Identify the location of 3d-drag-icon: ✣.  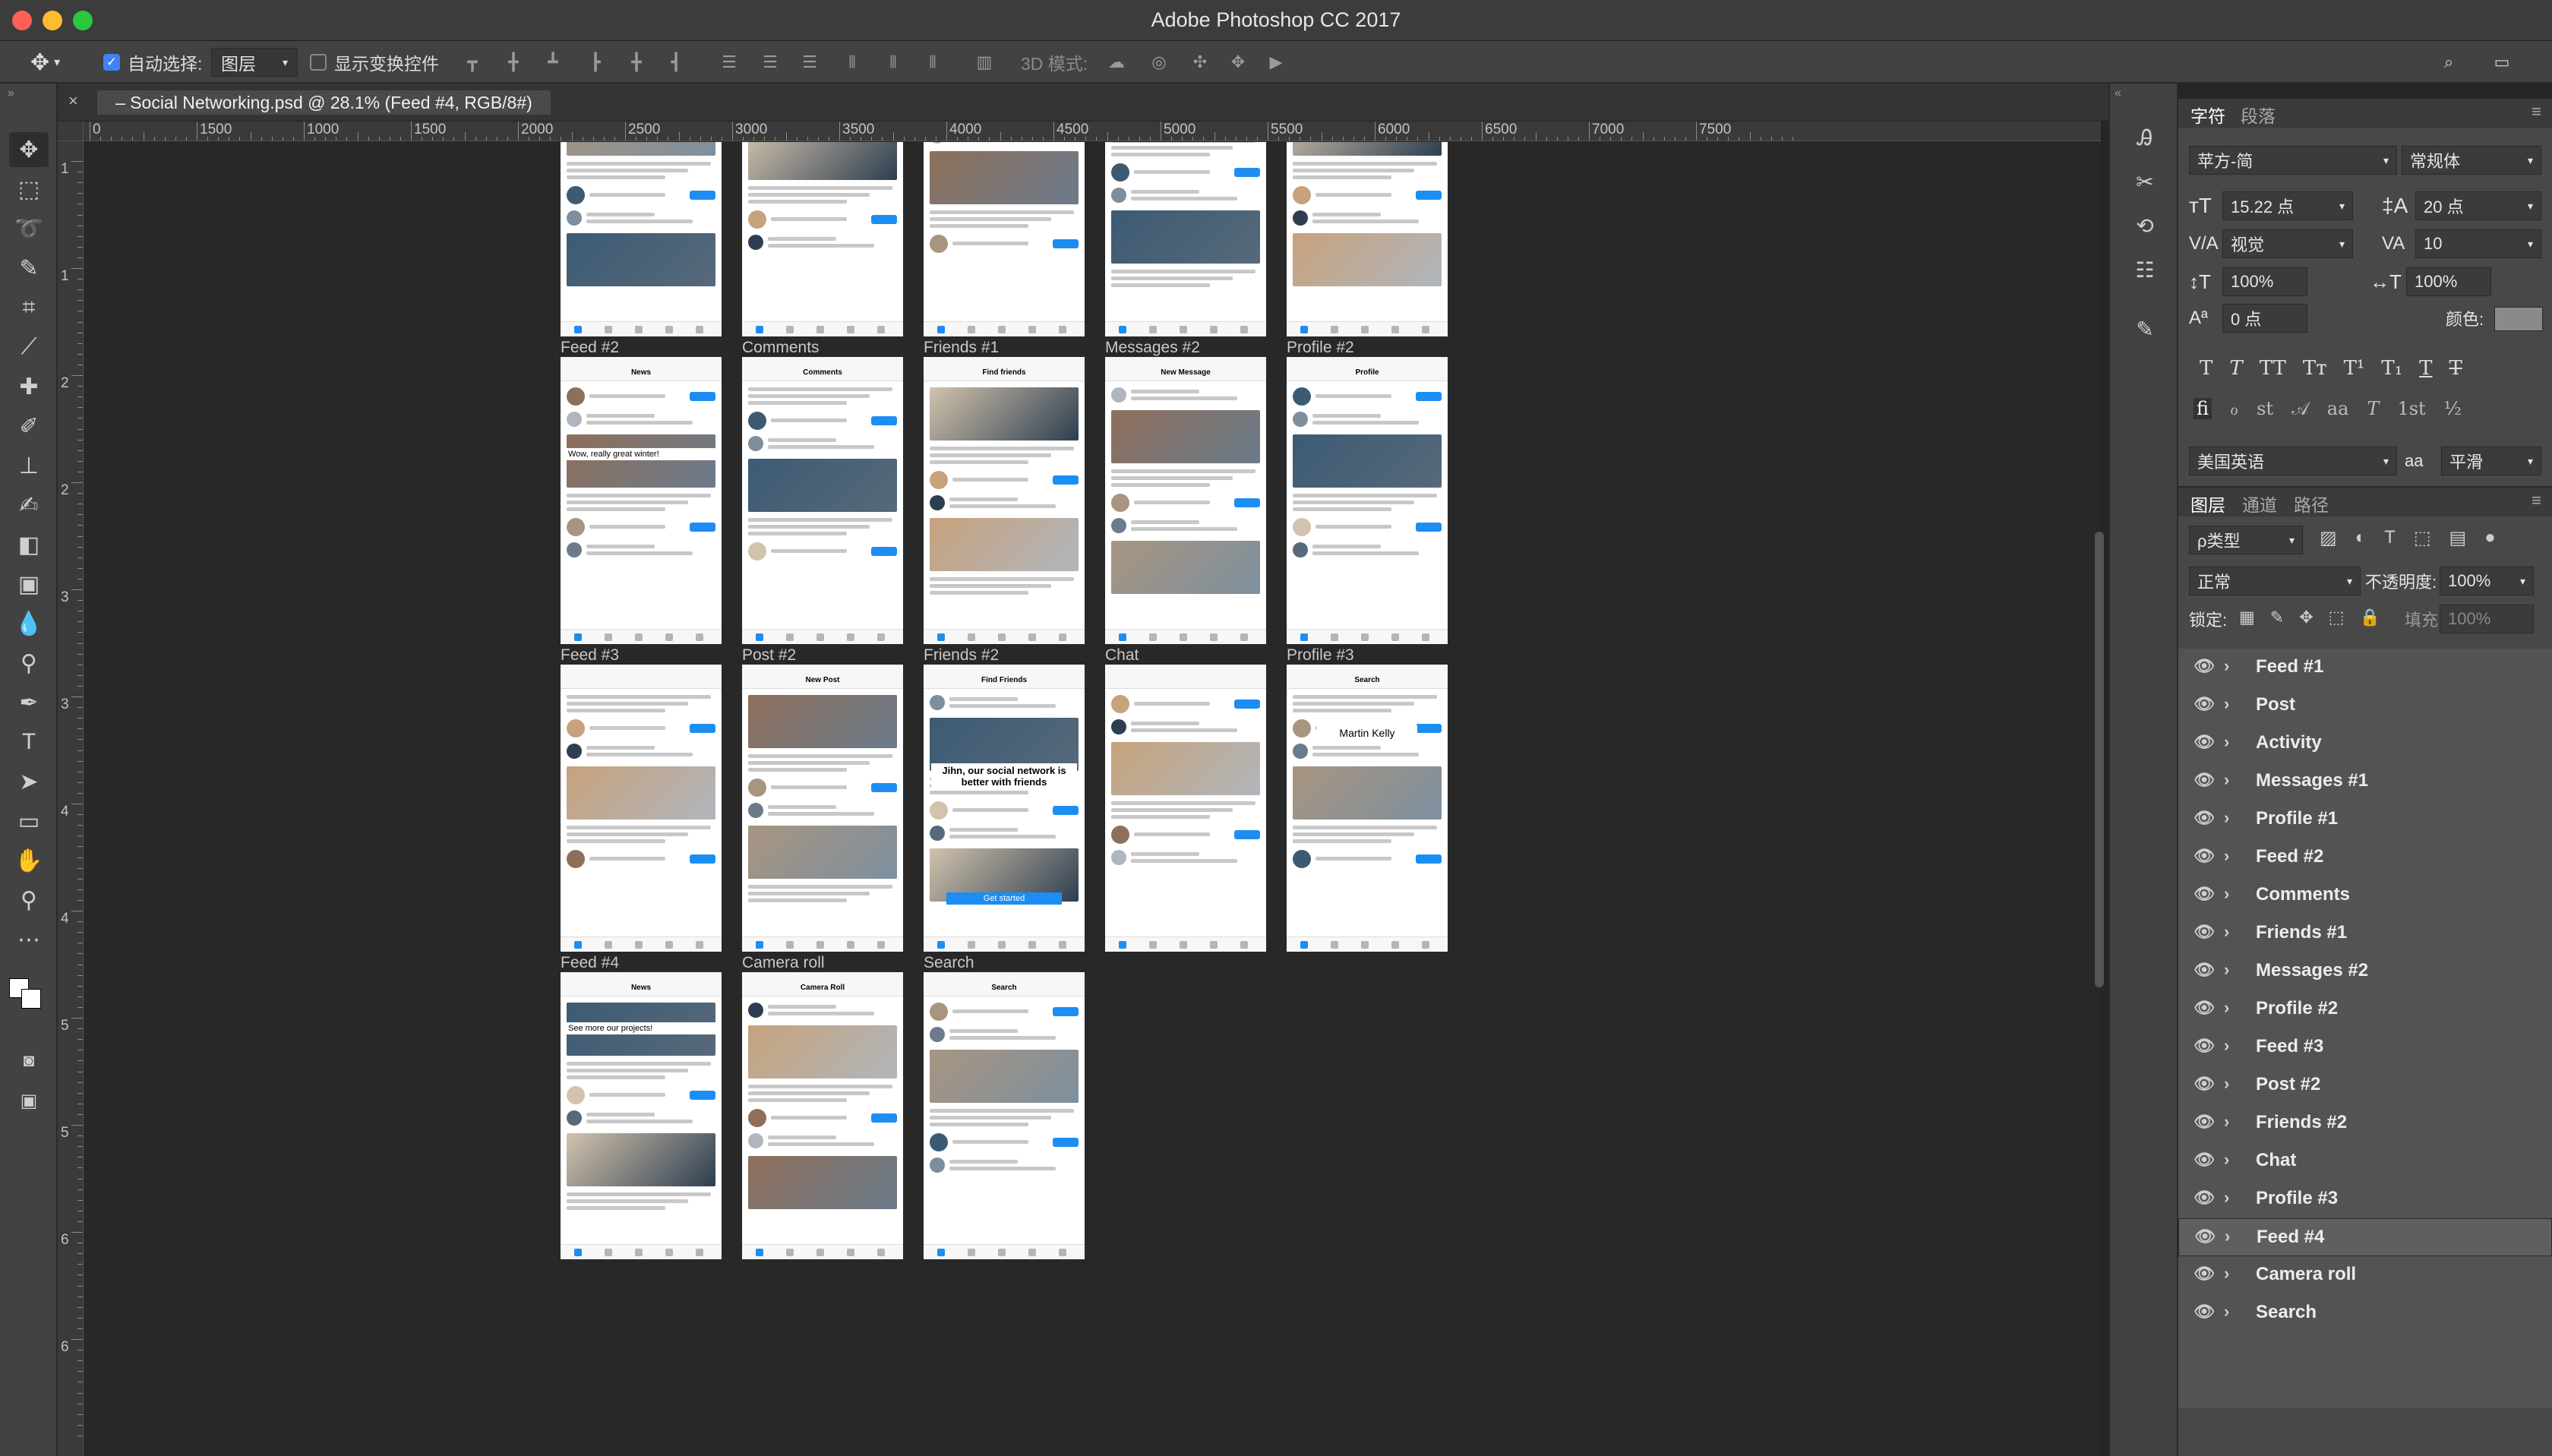
(1200, 62).